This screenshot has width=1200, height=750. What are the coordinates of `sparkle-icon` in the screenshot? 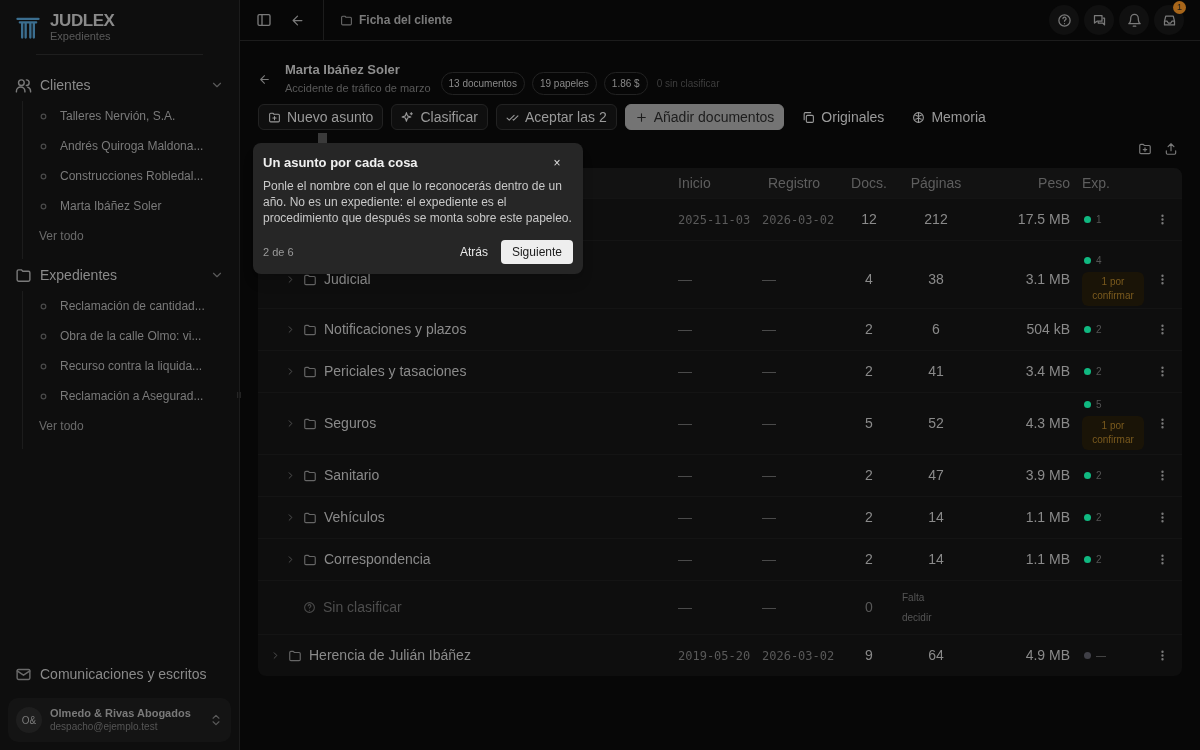 It's located at (408, 117).